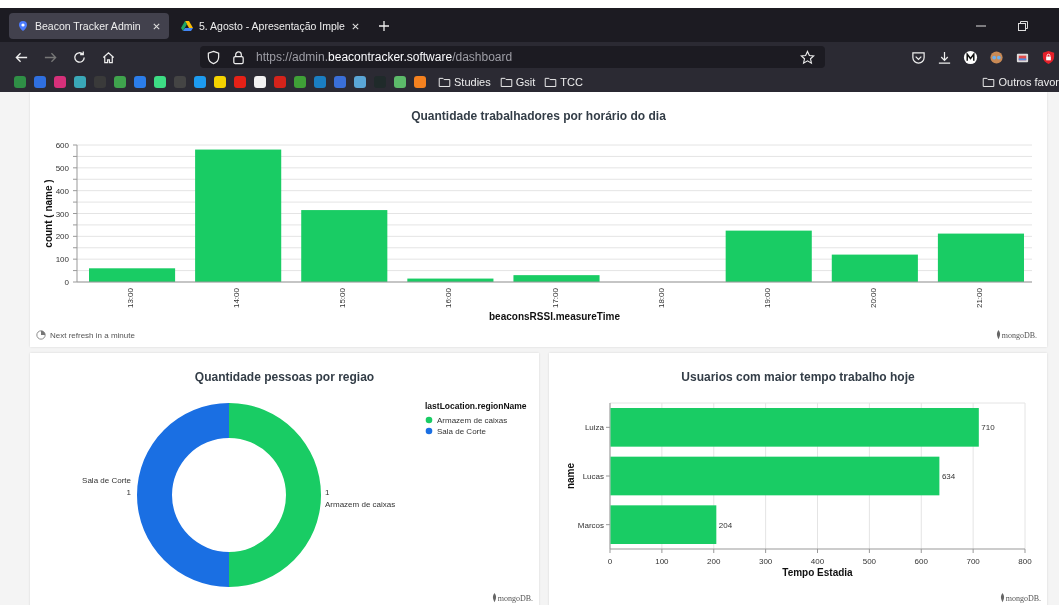 This screenshot has width=1059, height=605. Describe the element at coordinates (817, 572) in the screenshot. I see `axis-title: Tempo Estadia` at that location.